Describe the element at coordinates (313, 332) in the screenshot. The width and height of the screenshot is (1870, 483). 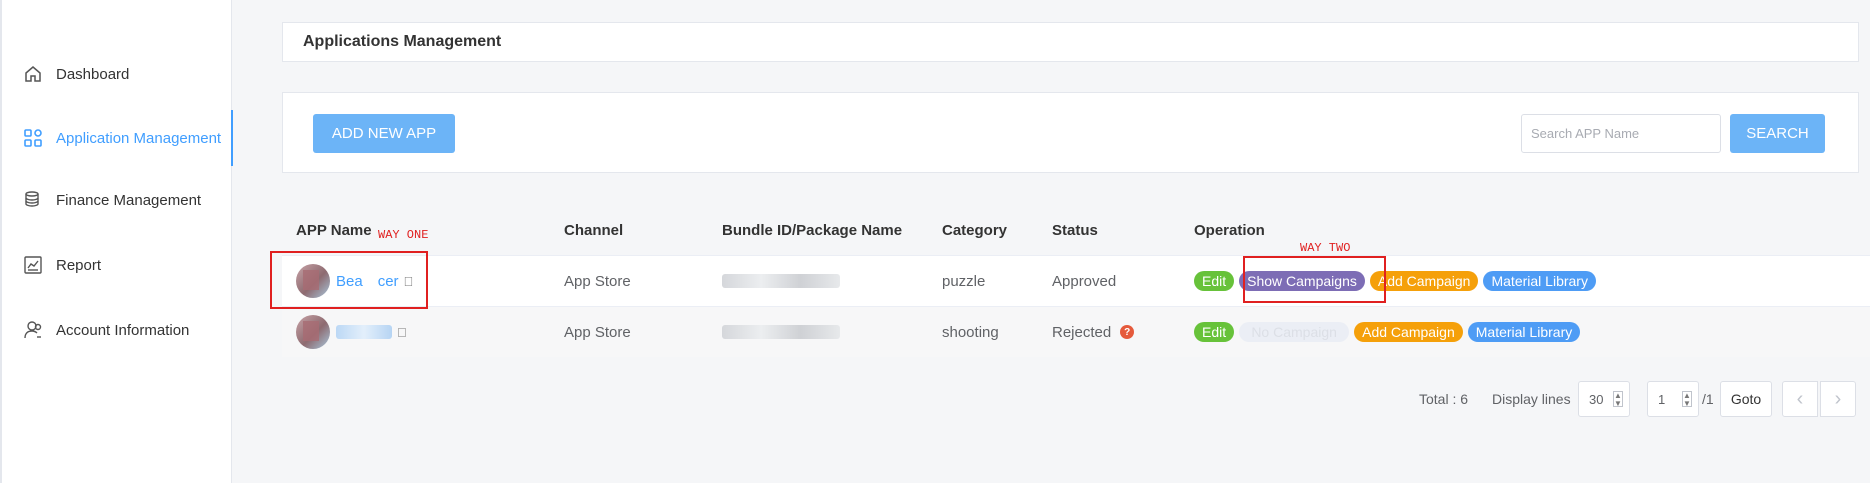
I see `app-avatar` at that location.